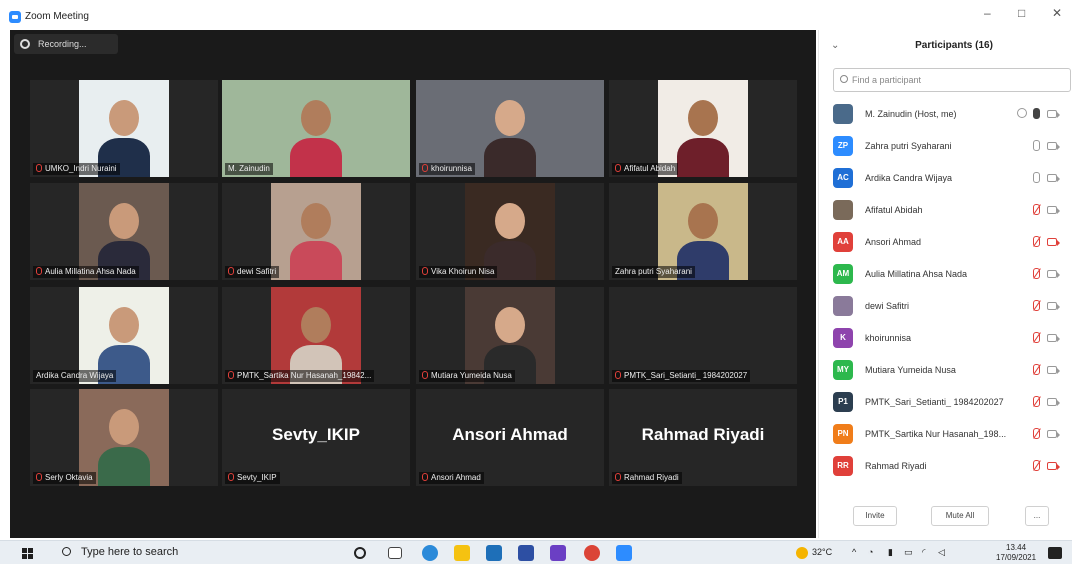 This screenshot has width=1072, height=564. What do you see at coordinates (510, 335) in the screenshot?
I see `video-tile: Mutiara Yumeida Nusa` at bounding box center [510, 335].